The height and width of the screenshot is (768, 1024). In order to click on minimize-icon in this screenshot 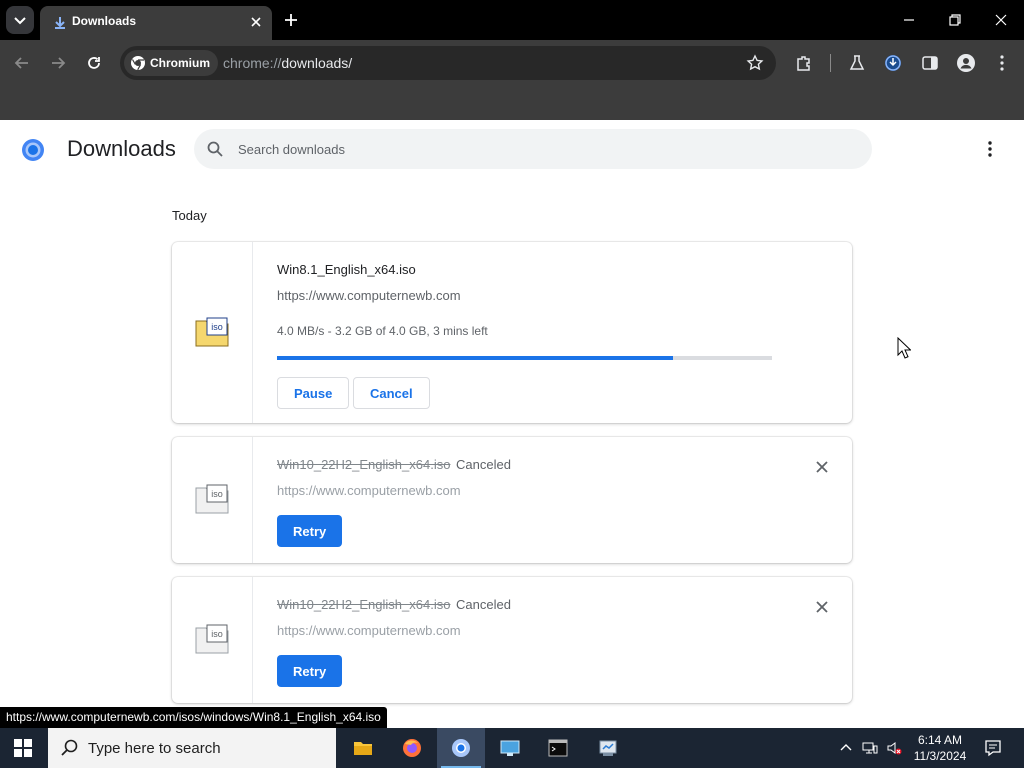, I will do `click(909, 20)`.